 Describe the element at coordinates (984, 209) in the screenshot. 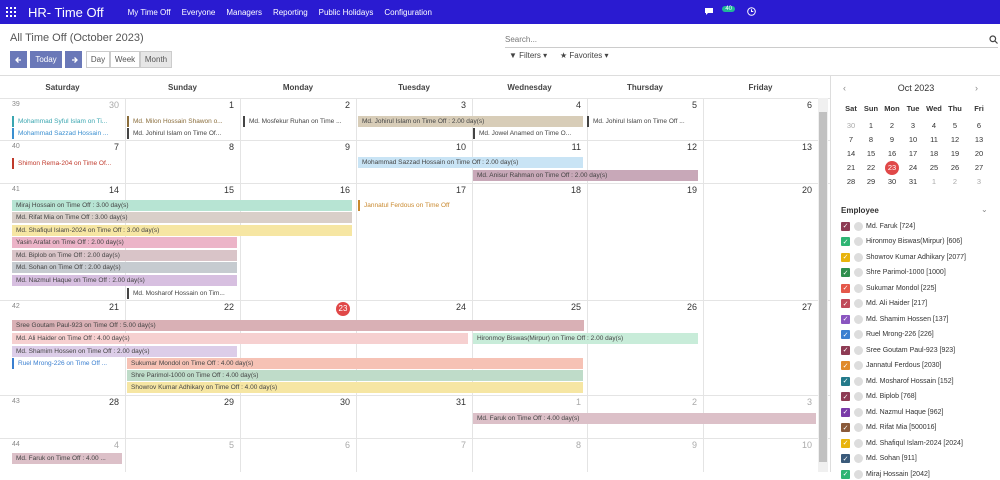

I see `collapse-chevron-icon: ⌄` at that location.